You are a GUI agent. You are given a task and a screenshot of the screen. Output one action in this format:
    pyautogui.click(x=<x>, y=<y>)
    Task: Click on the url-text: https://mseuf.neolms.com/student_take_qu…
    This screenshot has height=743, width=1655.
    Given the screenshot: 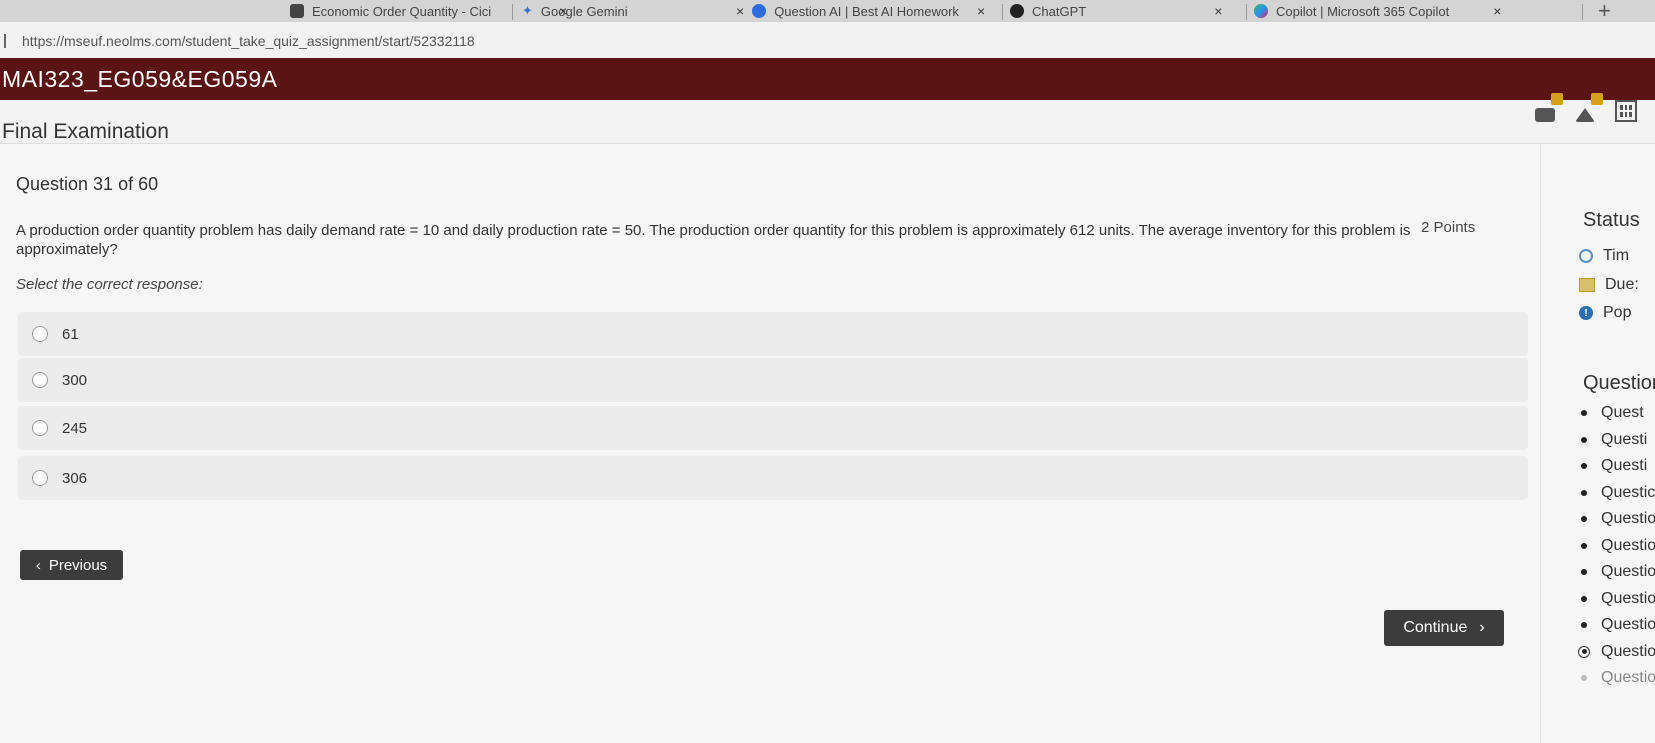 What is the action you would take?
    pyautogui.click(x=248, y=41)
    